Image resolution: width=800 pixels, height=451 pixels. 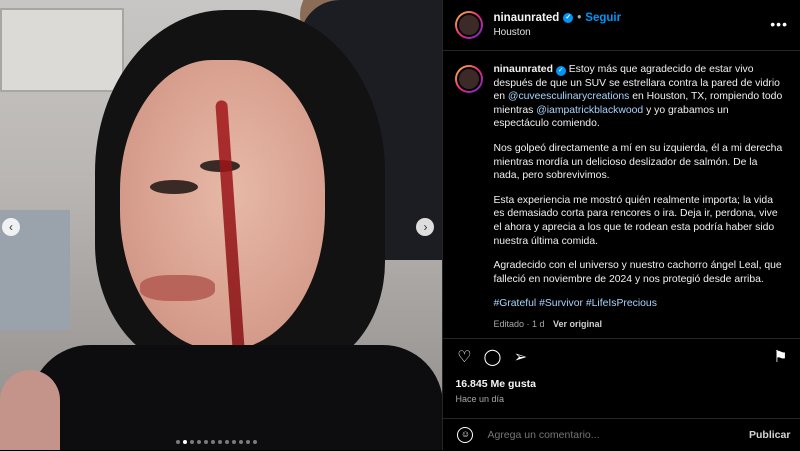 What do you see at coordinates (769, 435) in the screenshot?
I see `publish-button: Publicar` at bounding box center [769, 435].